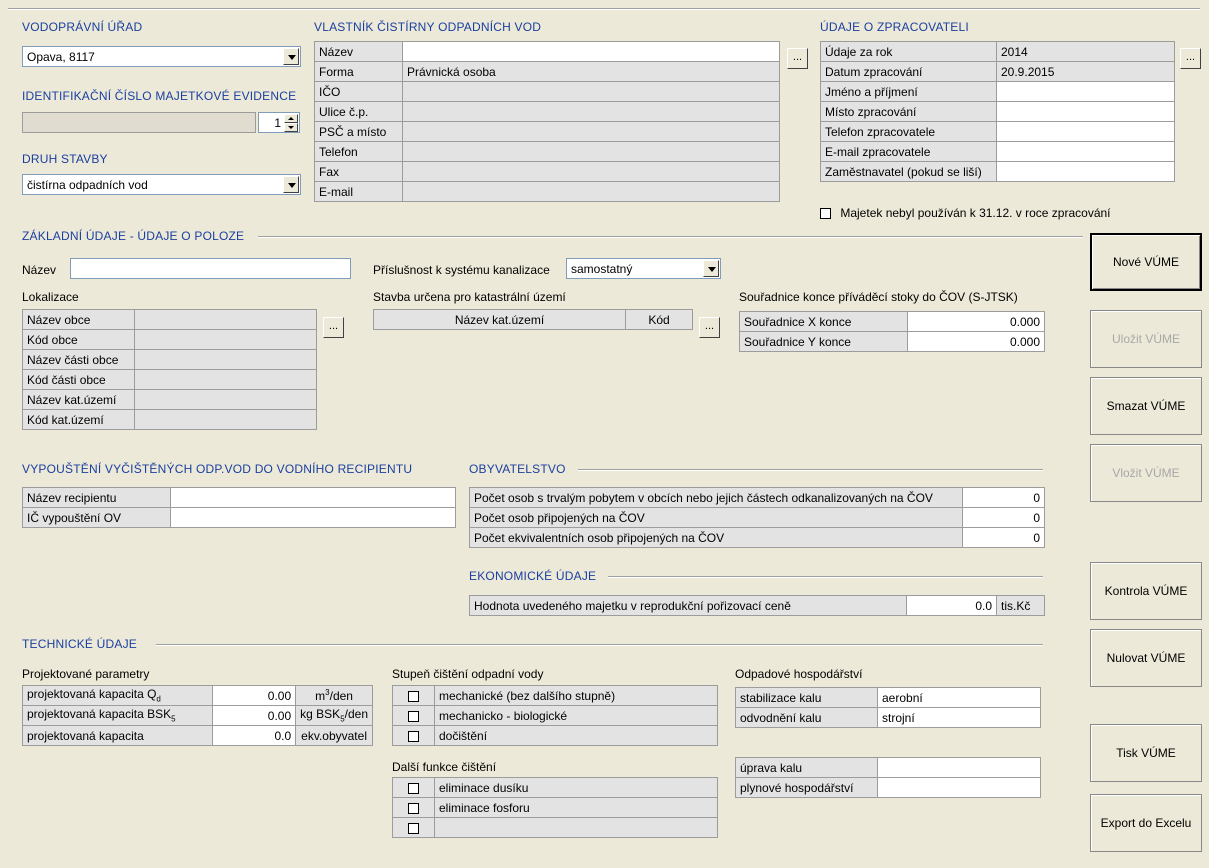  What do you see at coordinates (279, 122) in the screenshot?
I see `identifikacni-spinner: 1` at bounding box center [279, 122].